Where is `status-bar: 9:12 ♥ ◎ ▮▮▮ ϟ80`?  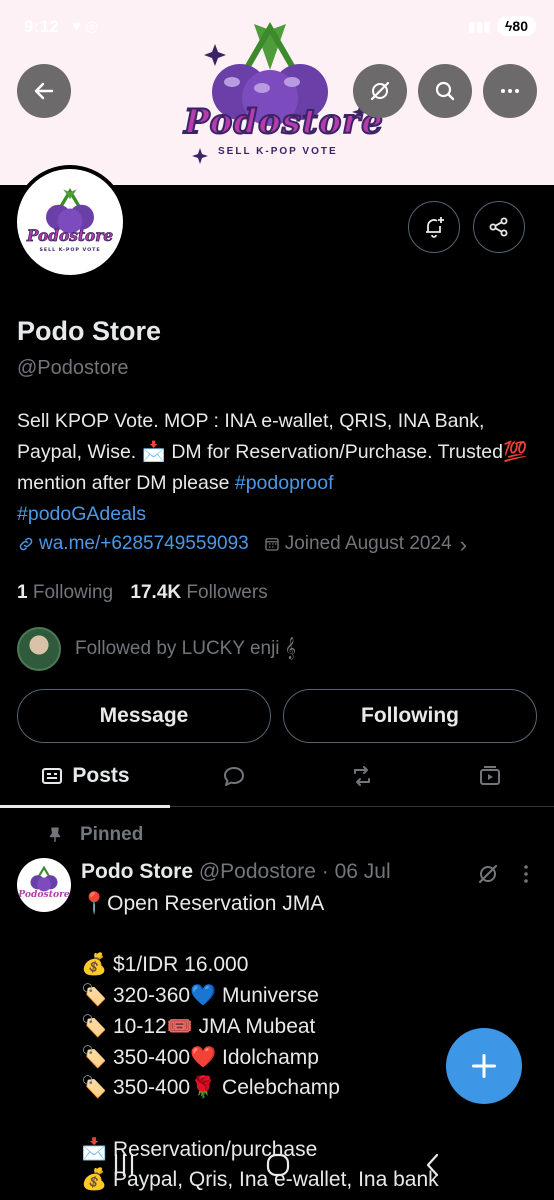 status-bar: 9:12 ♥ ◎ ▮▮▮ ϟ80 is located at coordinates (277, 25).